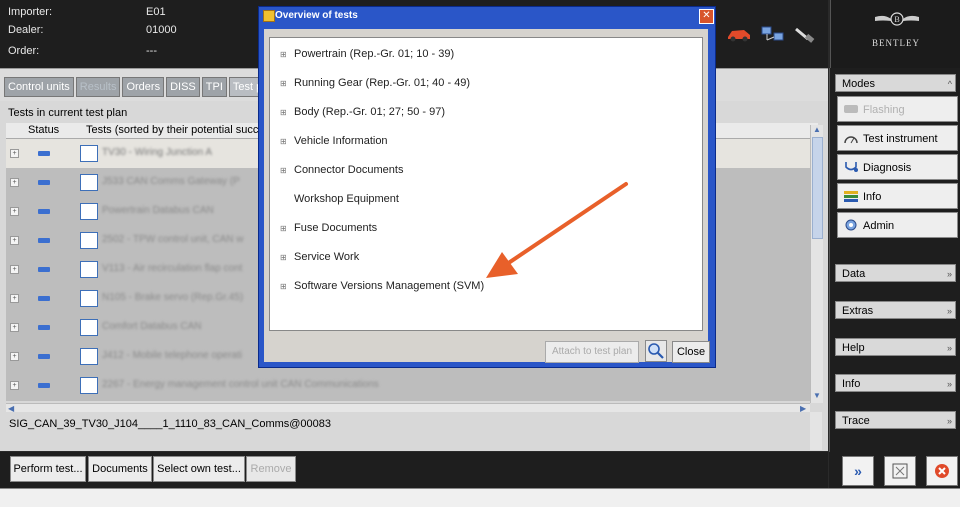 This screenshot has width=960, height=507. Describe the element at coordinates (851, 196) in the screenshot. I see `books-icon` at that location.